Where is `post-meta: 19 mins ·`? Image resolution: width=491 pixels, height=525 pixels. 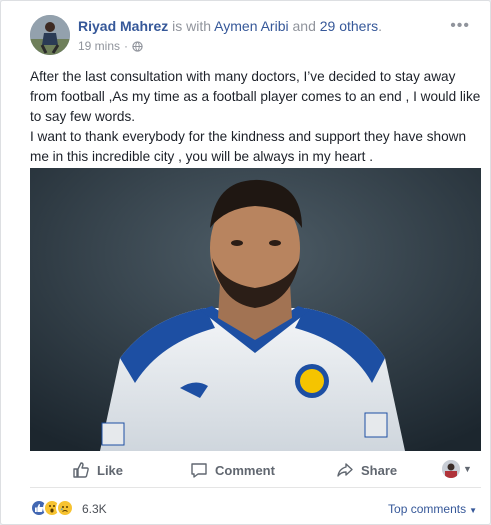 post-meta: 19 mins · is located at coordinates (110, 46).